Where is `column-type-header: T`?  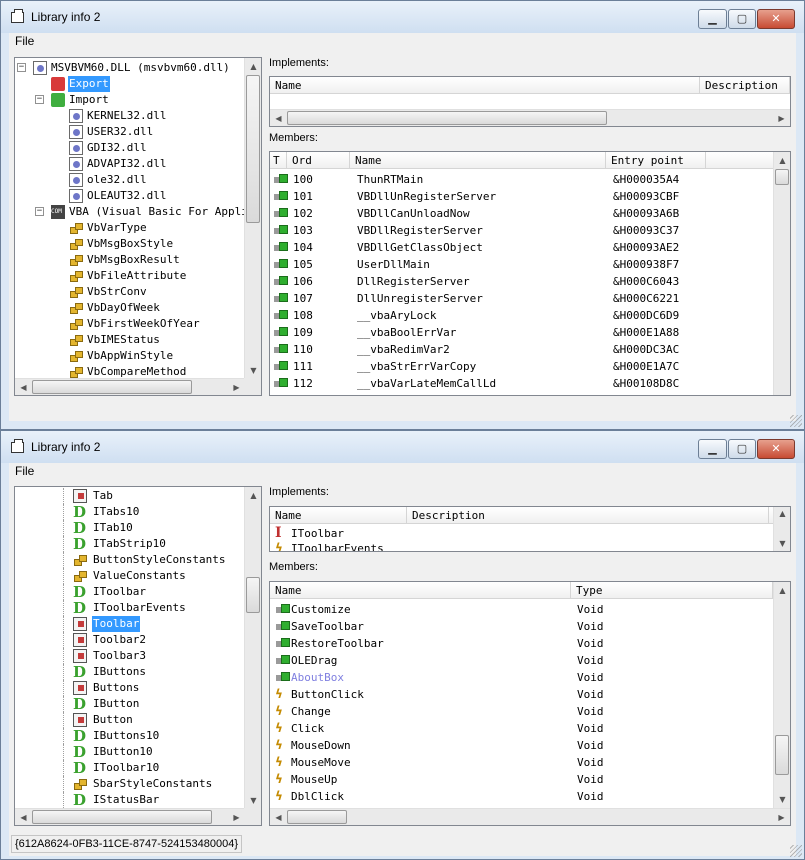
column-type-header: T is located at coordinates (278, 160).